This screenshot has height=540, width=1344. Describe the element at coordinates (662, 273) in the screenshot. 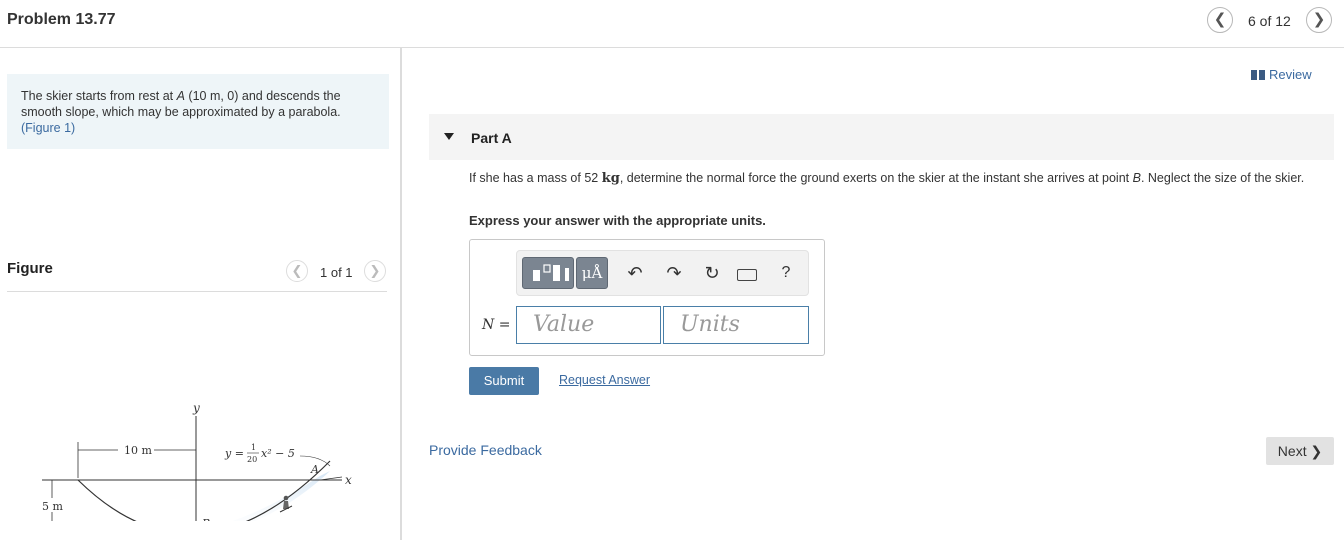

I see `math-toolbar: μÅ ↶ ↷ ↻ ?` at that location.